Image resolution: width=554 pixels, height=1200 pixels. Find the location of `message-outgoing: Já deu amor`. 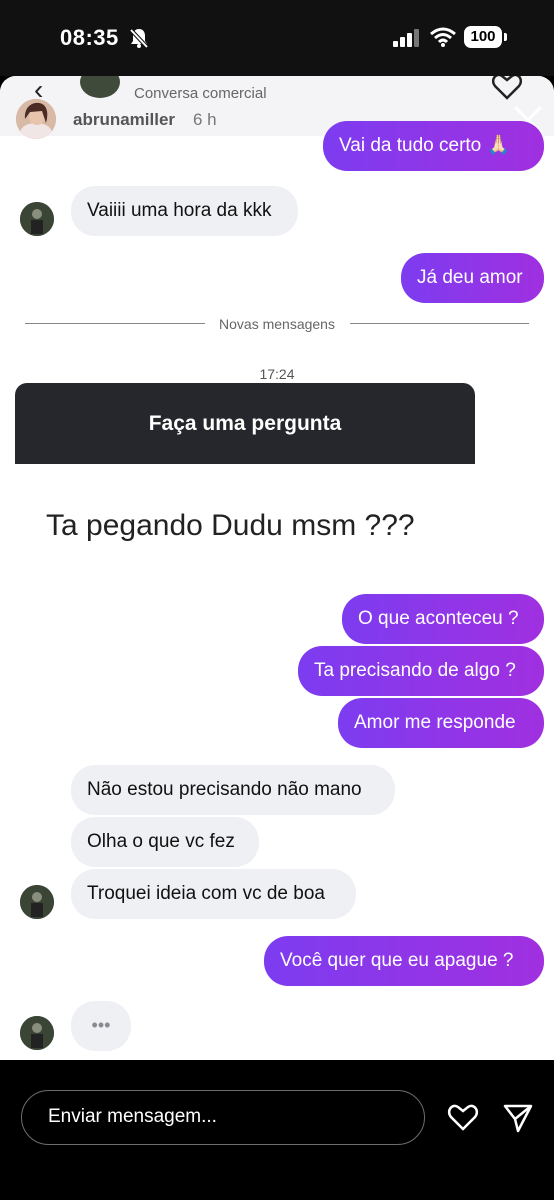

message-outgoing: Já deu amor is located at coordinates (472, 278).